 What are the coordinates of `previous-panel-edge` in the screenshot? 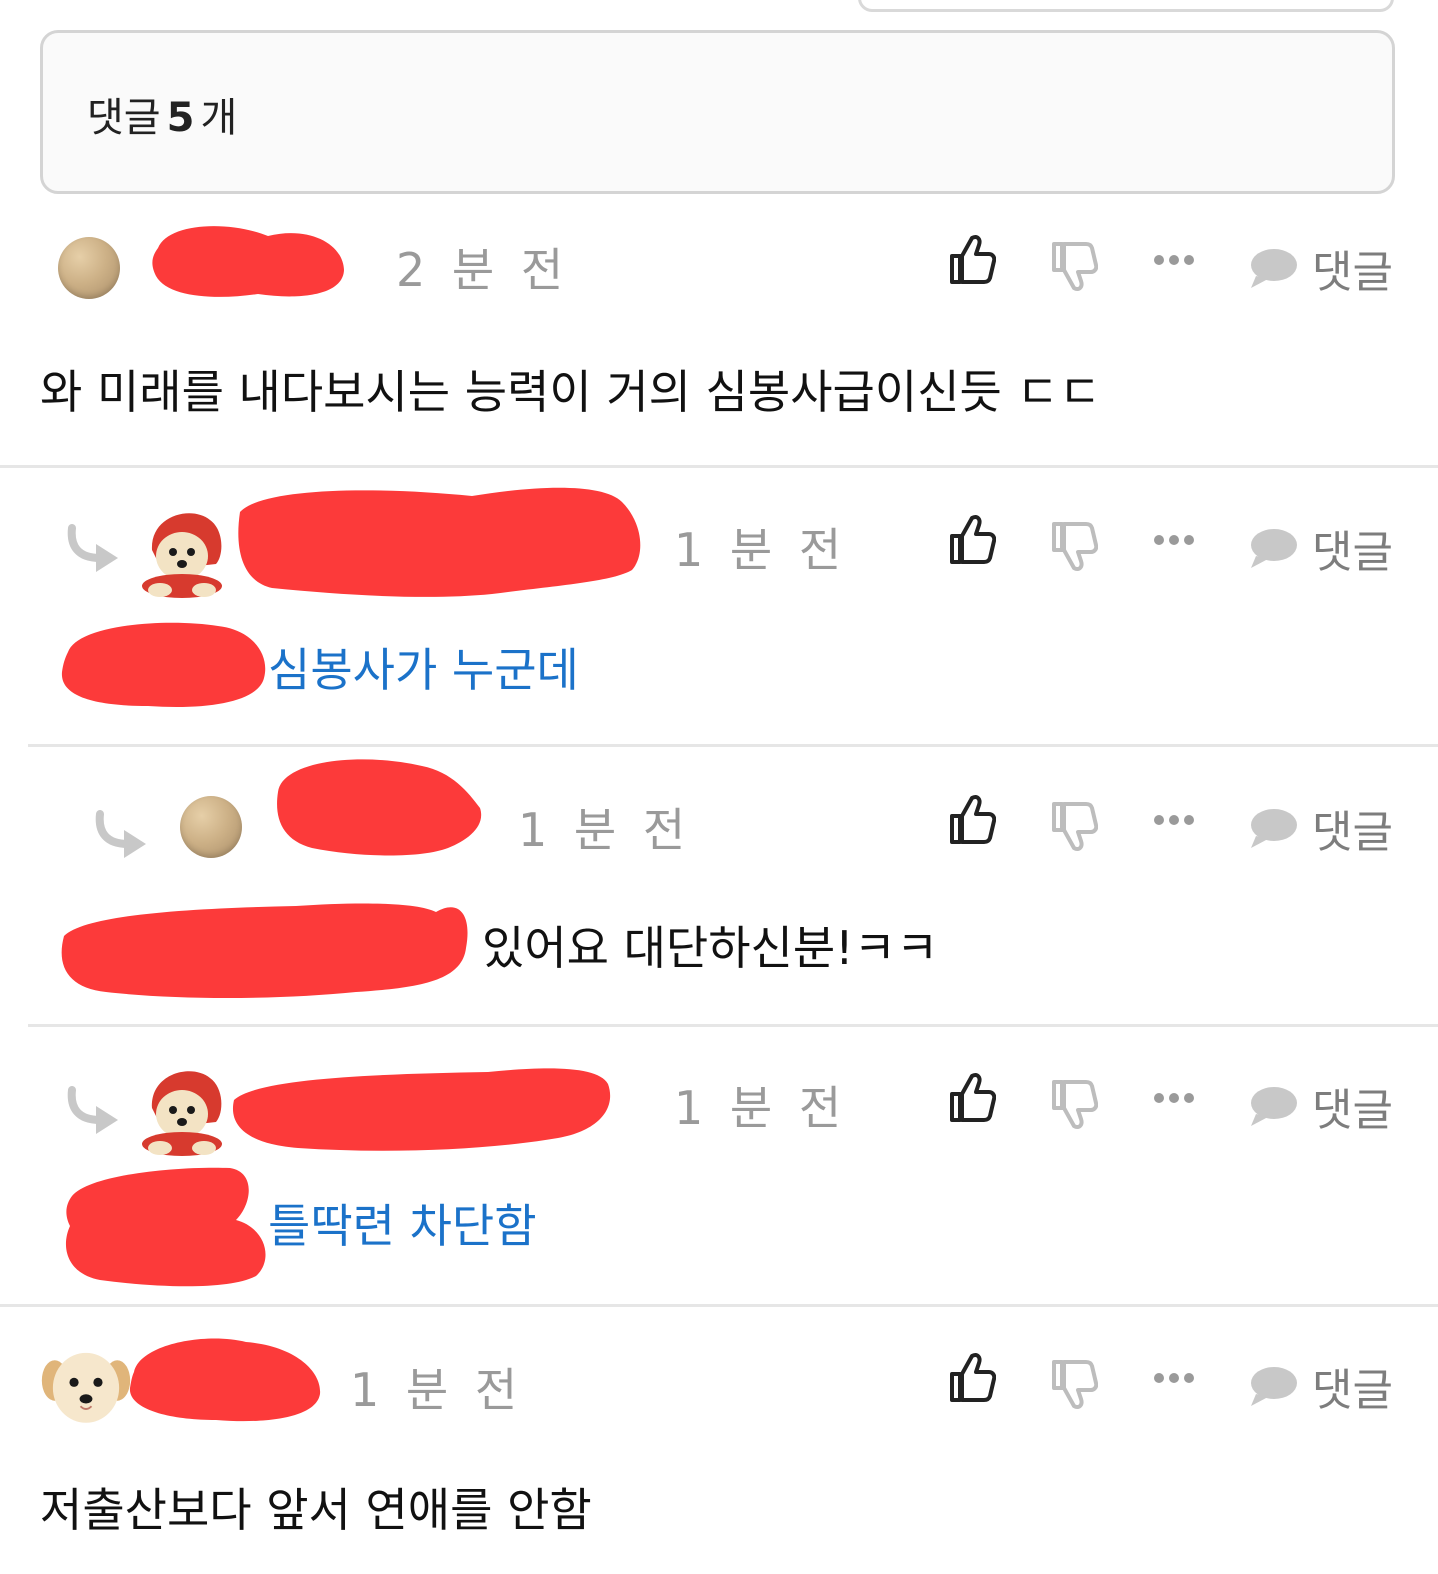 It's located at (1126, 6).